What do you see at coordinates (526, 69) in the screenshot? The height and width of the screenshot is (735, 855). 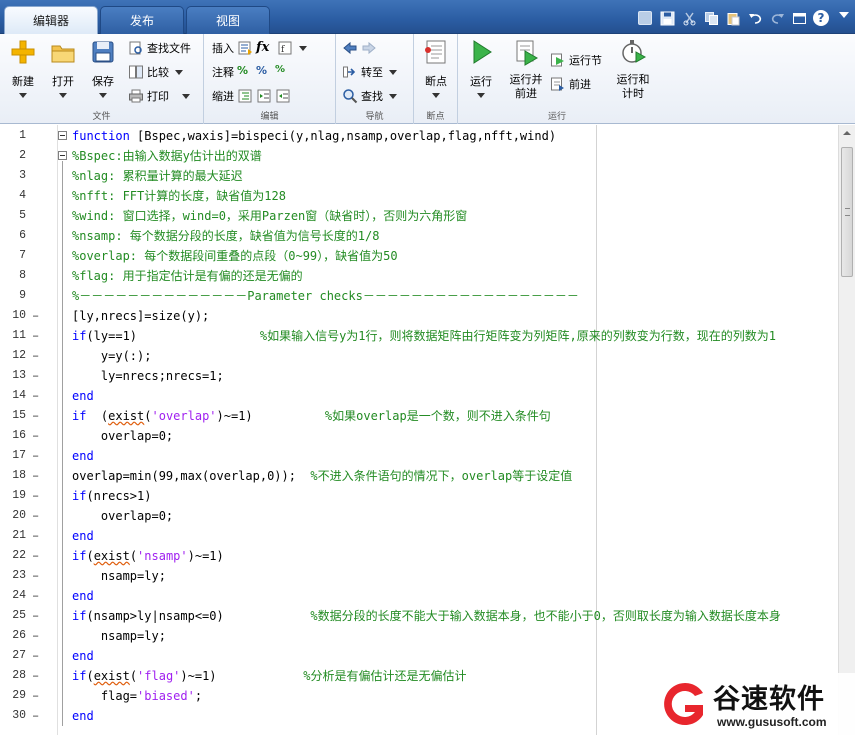 I see `run-and-advance-button: 运行并 前进` at bounding box center [526, 69].